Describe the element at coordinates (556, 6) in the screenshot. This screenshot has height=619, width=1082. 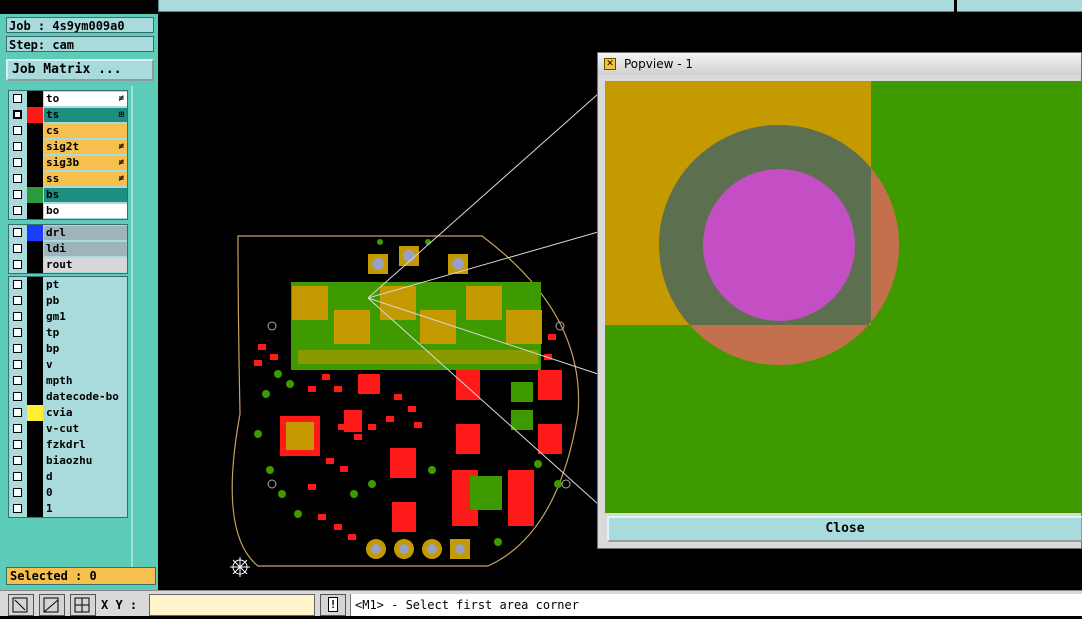
I see `top-toolbar-field` at that location.